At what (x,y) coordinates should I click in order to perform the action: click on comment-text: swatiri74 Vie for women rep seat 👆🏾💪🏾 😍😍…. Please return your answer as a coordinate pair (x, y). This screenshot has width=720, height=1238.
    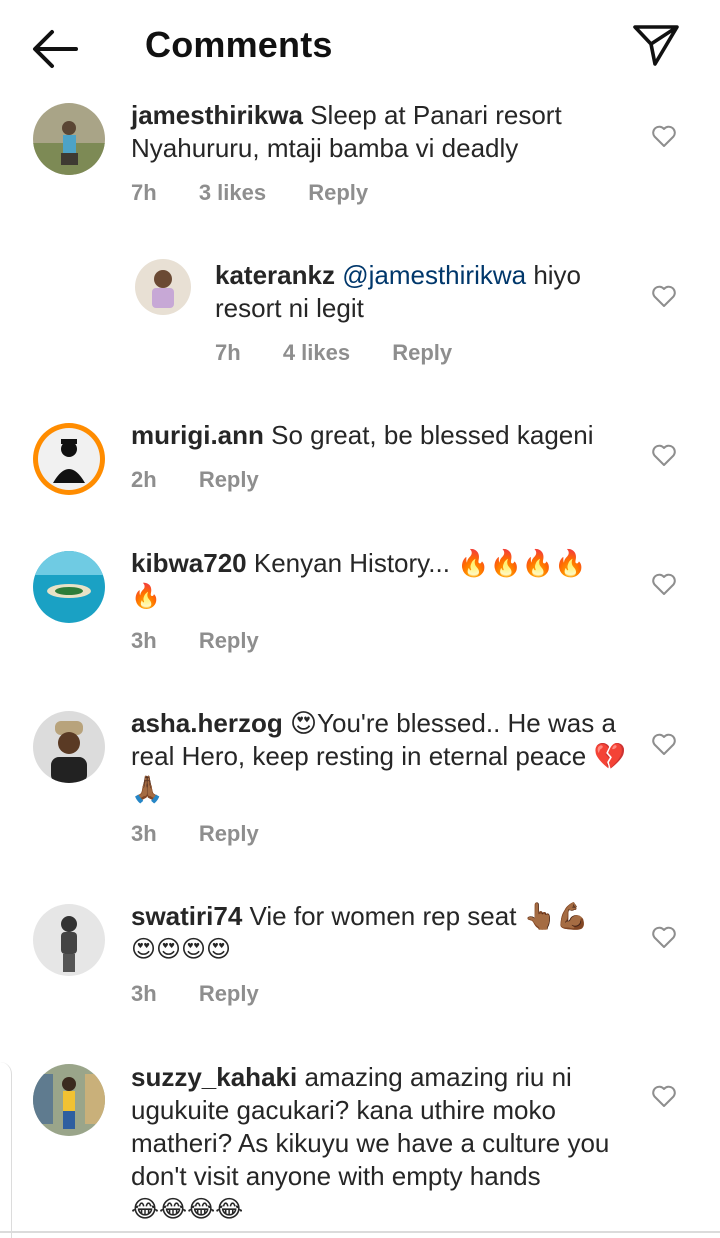
    Looking at the image, I should click on (381, 933).